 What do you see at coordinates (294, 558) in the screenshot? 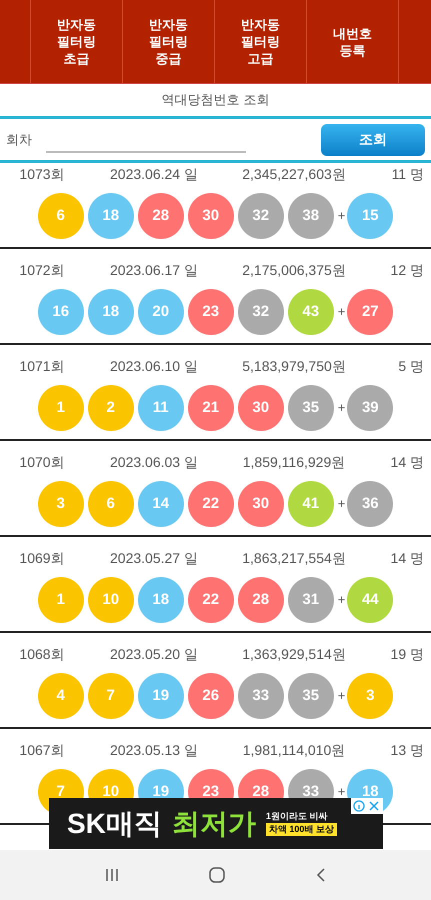
I see `prize-amount: 1,863,217,554원` at bounding box center [294, 558].